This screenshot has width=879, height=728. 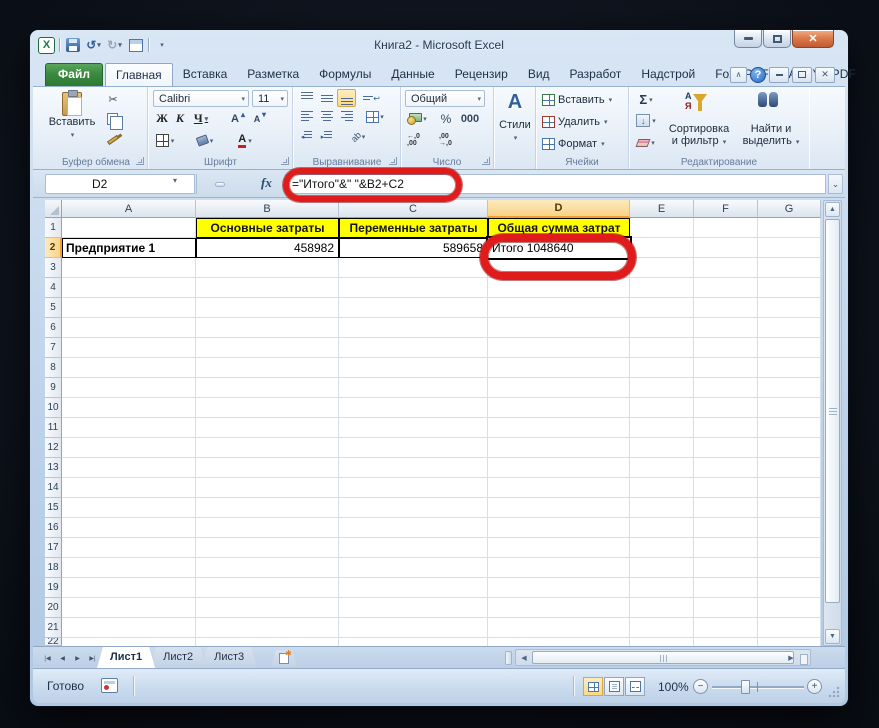 I want to click on row-header-22: 22, so click(x=53, y=642).